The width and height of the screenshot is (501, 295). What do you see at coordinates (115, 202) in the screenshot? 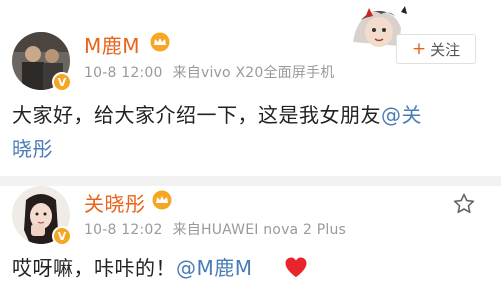
I see `post-author-name: 关晓彤` at bounding box center [115, 202].